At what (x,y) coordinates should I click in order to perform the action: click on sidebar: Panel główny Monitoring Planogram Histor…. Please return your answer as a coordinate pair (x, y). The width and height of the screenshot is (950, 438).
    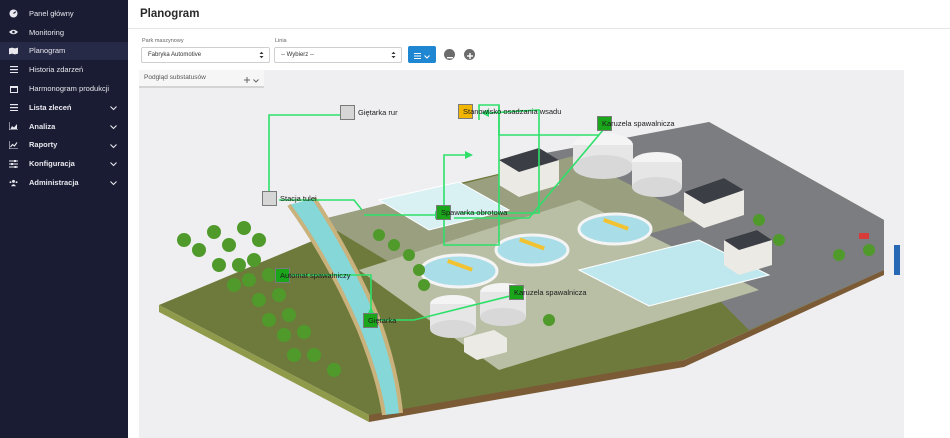
    Looking at the image, I should click on (64, 219).